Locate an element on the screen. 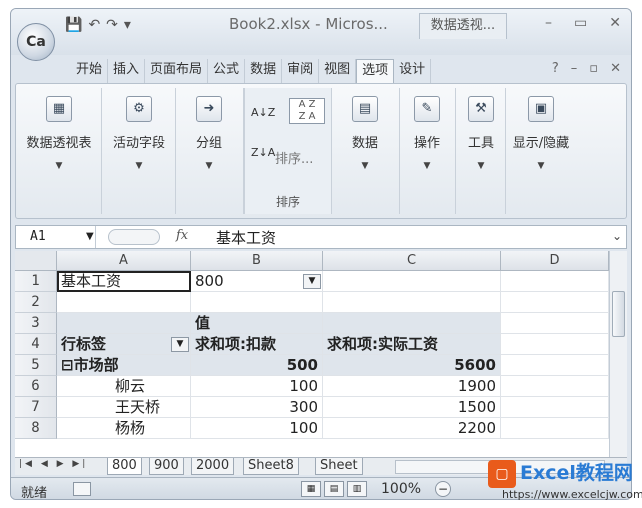 The height and width of the screenshot is (508, 642). row-header: 6 is located at coordinates (36, 386).